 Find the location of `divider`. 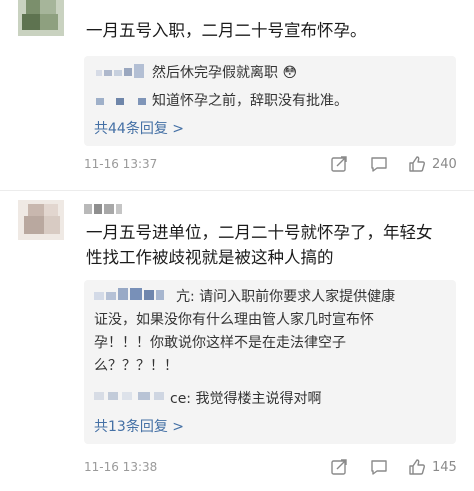

divider is located at coordinates (237, 190).